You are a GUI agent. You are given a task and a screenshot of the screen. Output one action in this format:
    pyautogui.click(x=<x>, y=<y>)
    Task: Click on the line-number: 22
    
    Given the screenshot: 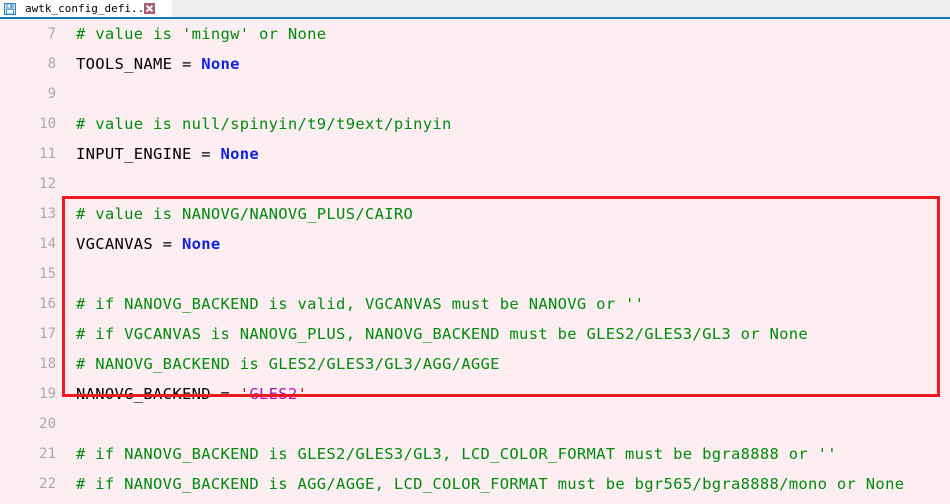 What is the action you would take?
    pyautogui.click(x=47, y=484)
    